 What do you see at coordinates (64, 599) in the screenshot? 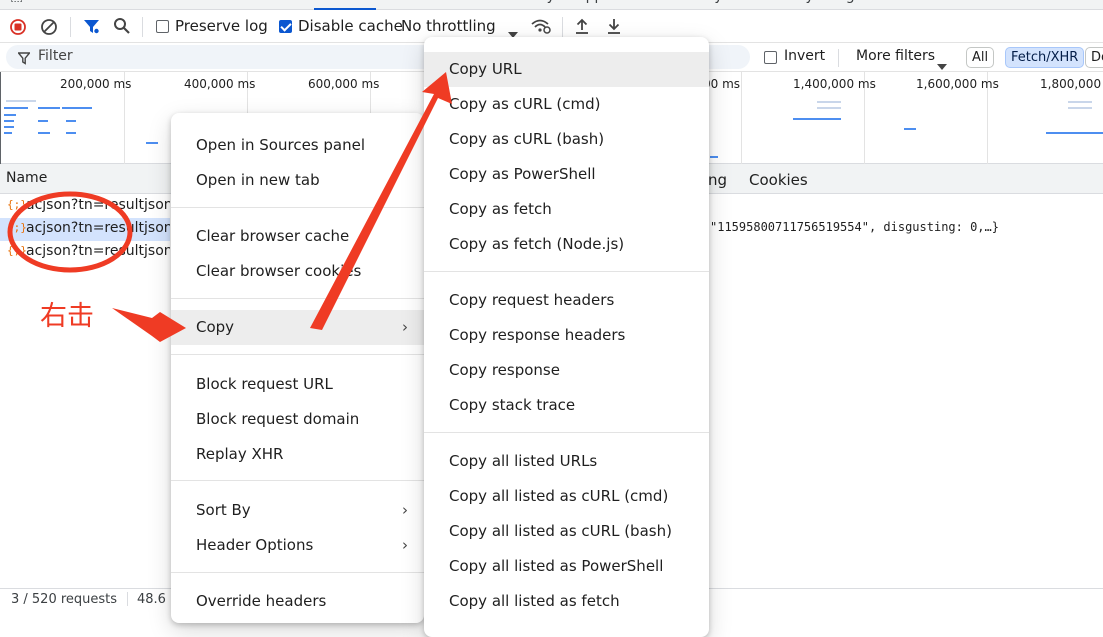
I see `request-count: 3 / 520 requests` at bounding box center [64, 599].